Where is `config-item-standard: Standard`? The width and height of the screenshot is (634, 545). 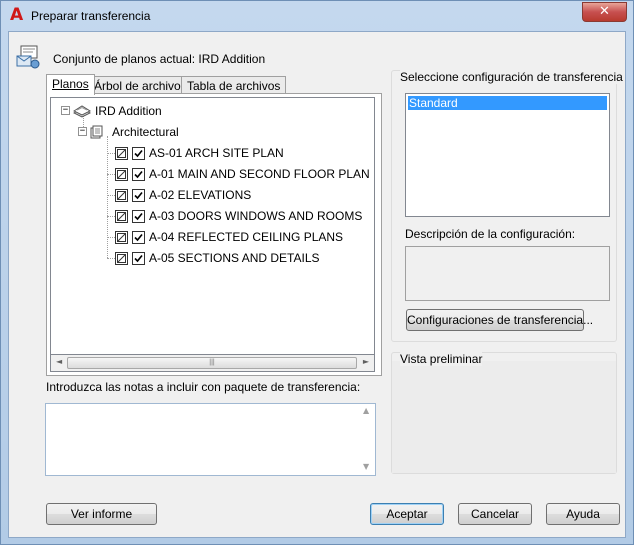
config-item-standard: Standard is located at coordinates (507, 103).